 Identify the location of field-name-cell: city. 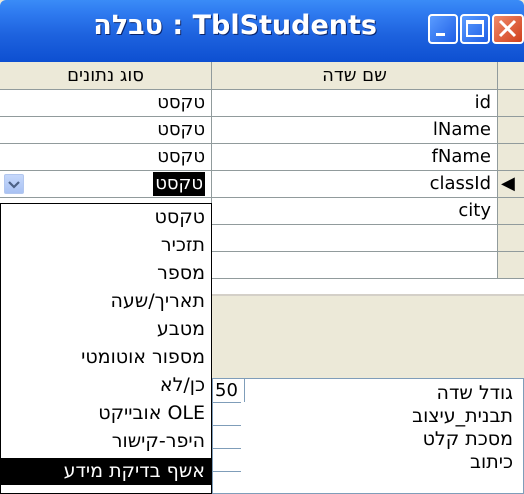
(355, 211).